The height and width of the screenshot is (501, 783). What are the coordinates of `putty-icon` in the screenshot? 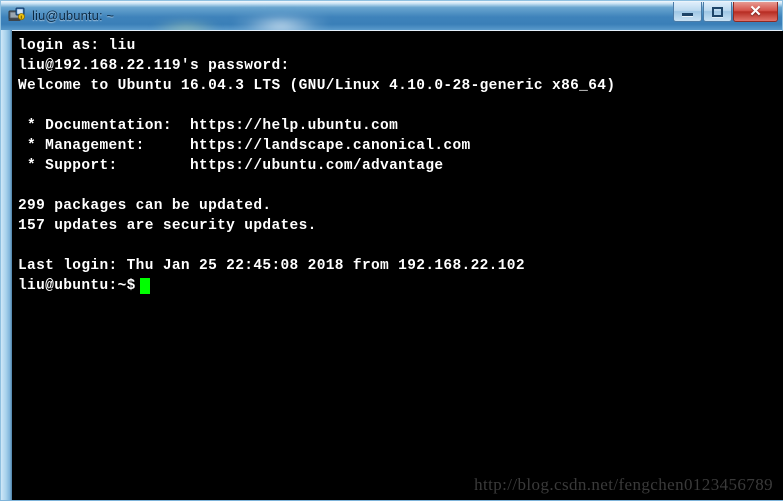 It's located at (17, 16).